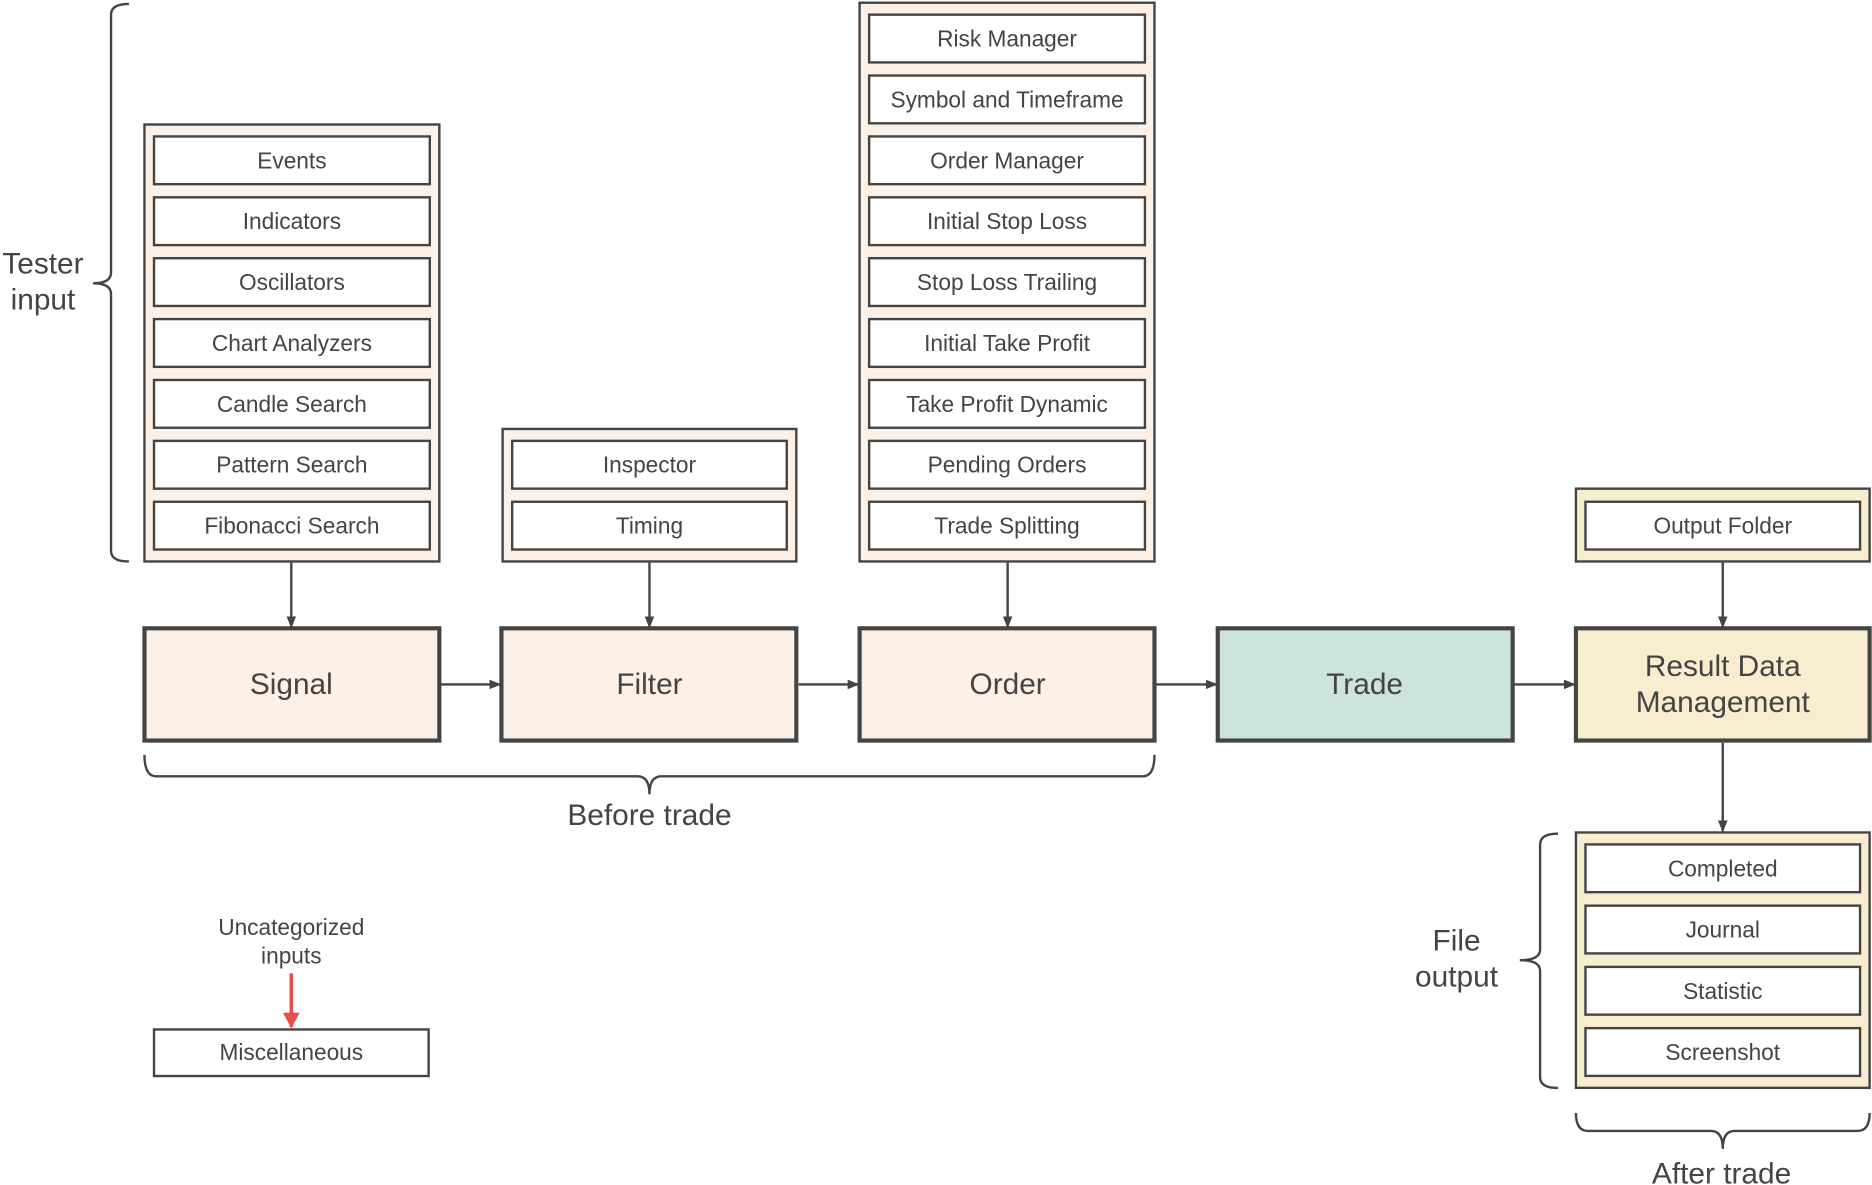 This screenshot has height=1185, width=1872. I want to click on item-label: Journal, so click(1723, 930).